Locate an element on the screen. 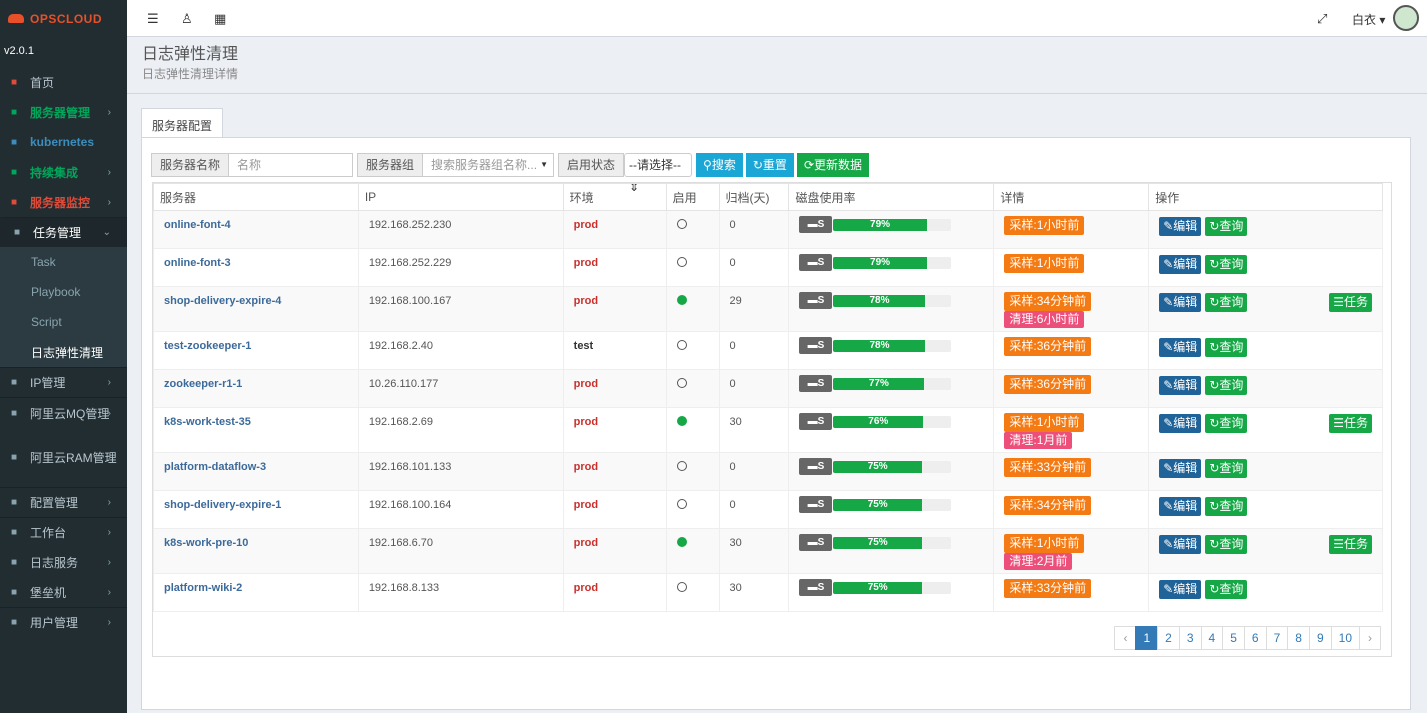  sidebar-item-5: ■ 任务管理 ⌄ is located at coordinates (63, 232).